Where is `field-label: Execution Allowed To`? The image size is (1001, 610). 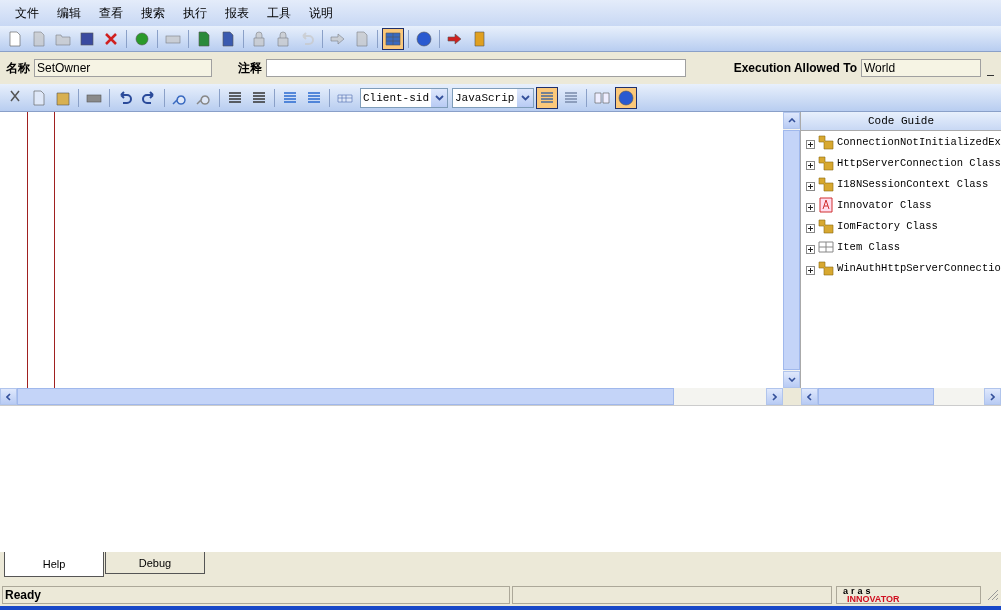
field-label: Execution Allowed To is located at coordinates (795, 68).